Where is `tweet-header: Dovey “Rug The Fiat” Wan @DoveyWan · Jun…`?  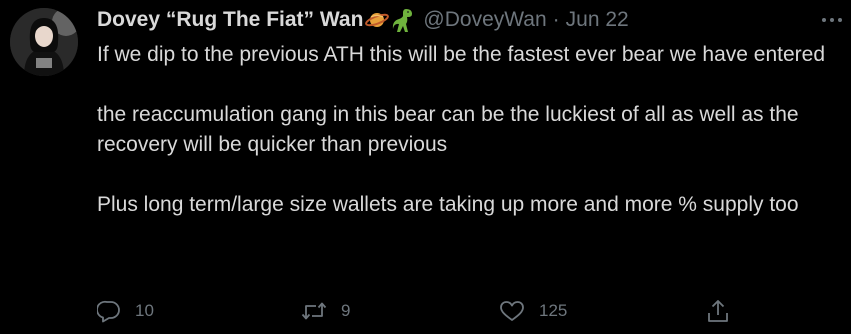
tweet-header: Dovey “Rug The Fiat” Wan @DoveyWan · Jun… is located at coordinates (454, 20).